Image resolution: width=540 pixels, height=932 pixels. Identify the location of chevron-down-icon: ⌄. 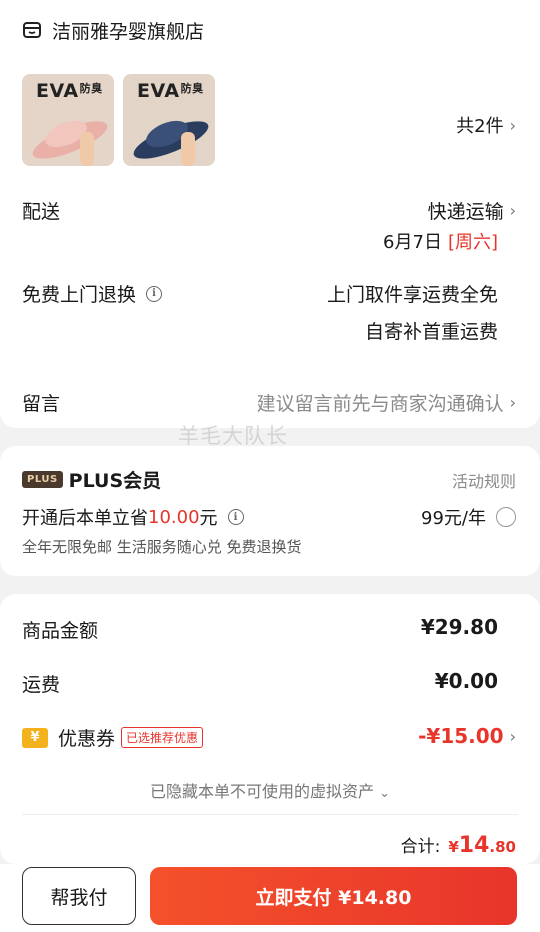
(384, 793).